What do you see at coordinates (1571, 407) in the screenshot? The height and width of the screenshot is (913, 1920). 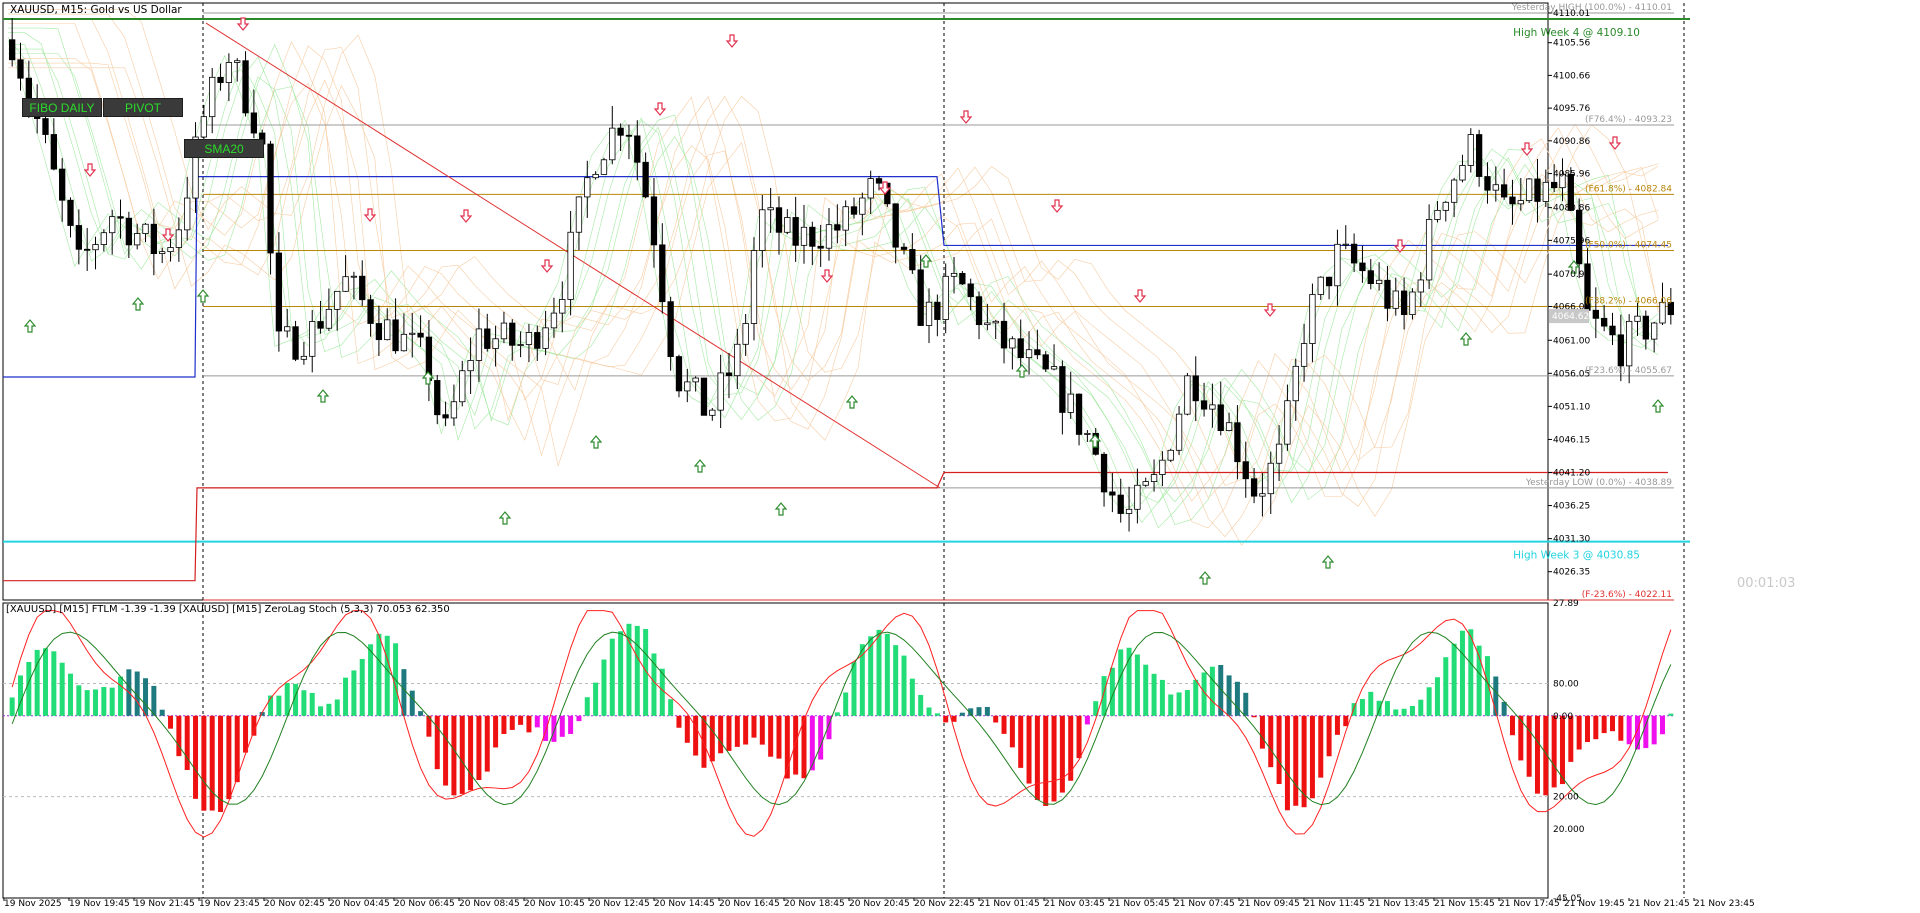 I see `price-tick-label: 4051.10` at bounding box center [1571, 407].